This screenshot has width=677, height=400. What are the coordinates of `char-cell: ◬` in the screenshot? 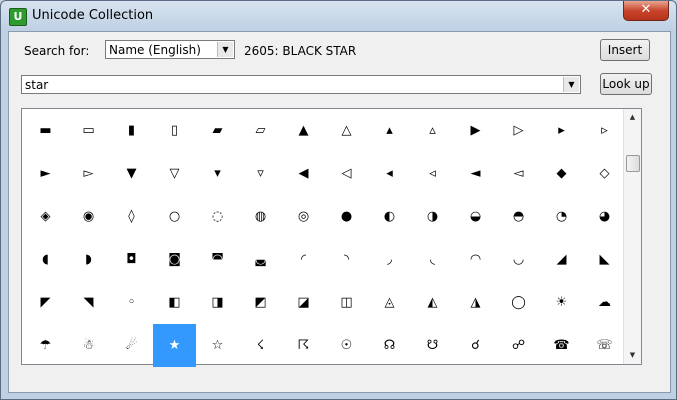 It's located at (389, 302).